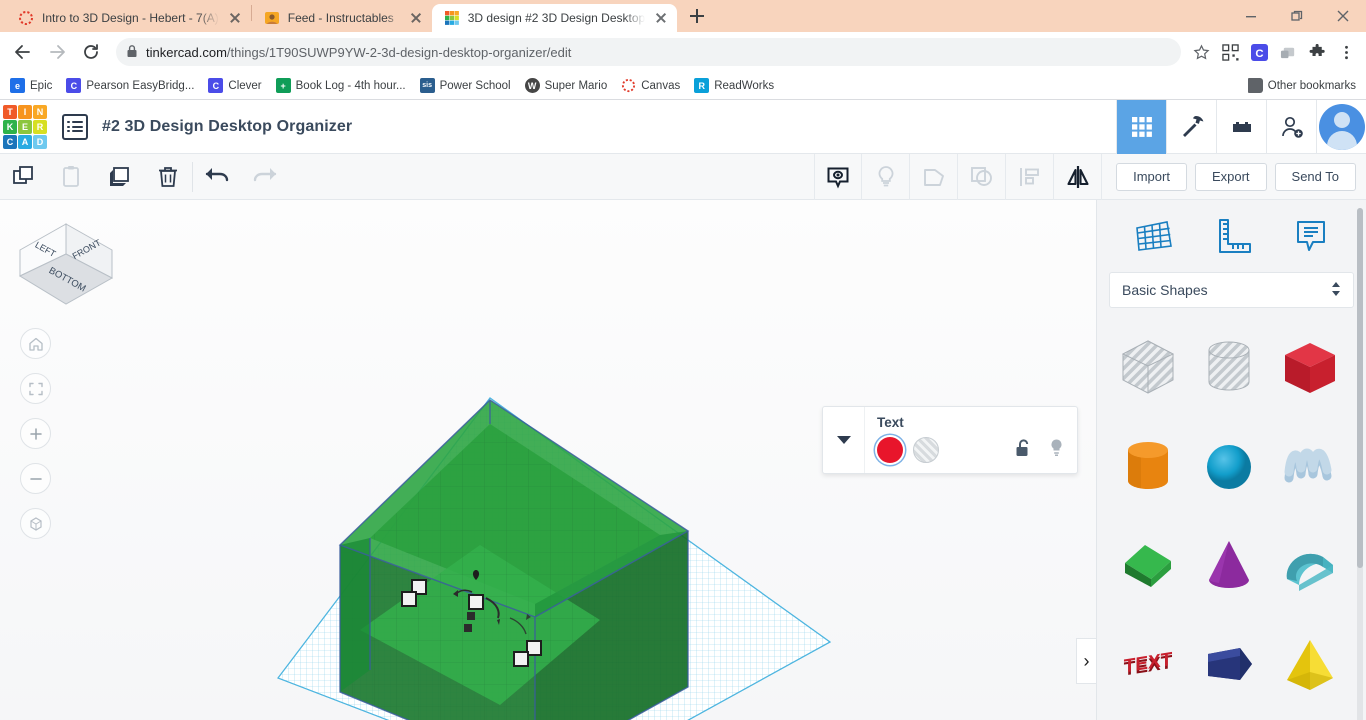  I want to click on chrome-menu-icon, so click(1346, 52).